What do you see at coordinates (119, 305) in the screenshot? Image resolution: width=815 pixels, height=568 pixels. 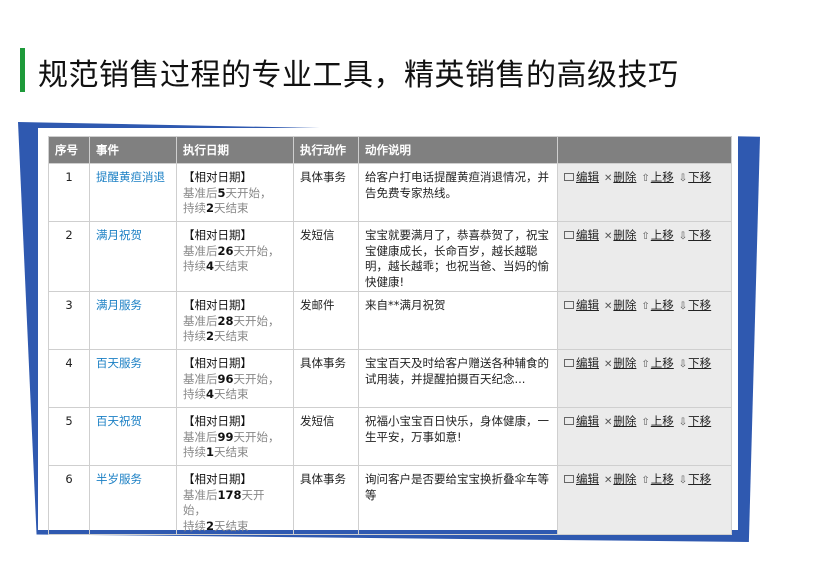 I see `event-link: 满月服务` at bounding box center [119, 305].